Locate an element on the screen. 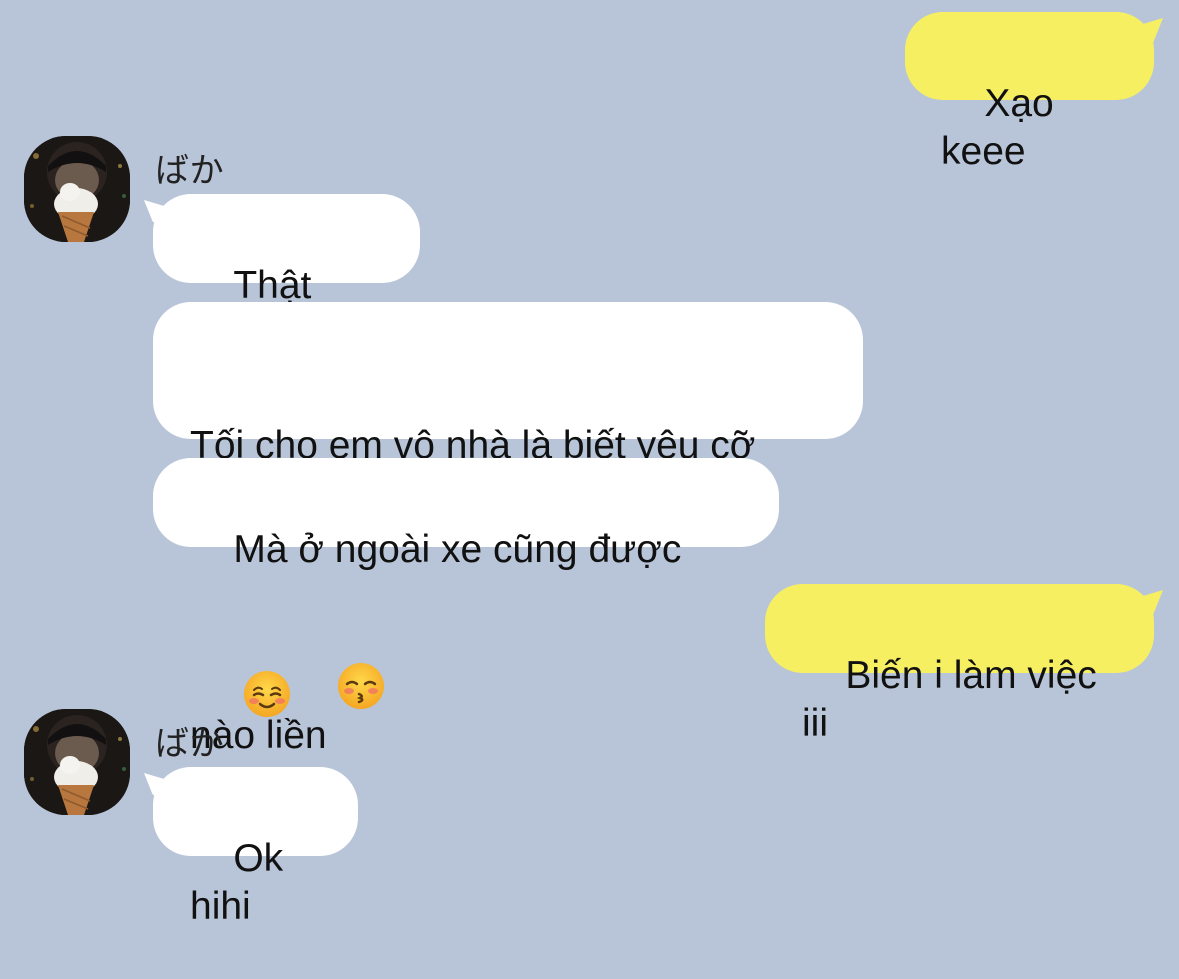 The image size is (1179, 979). incoming-message-bubble: Mà ở ngoài xe cũng được is located at coordinates (466, 587).